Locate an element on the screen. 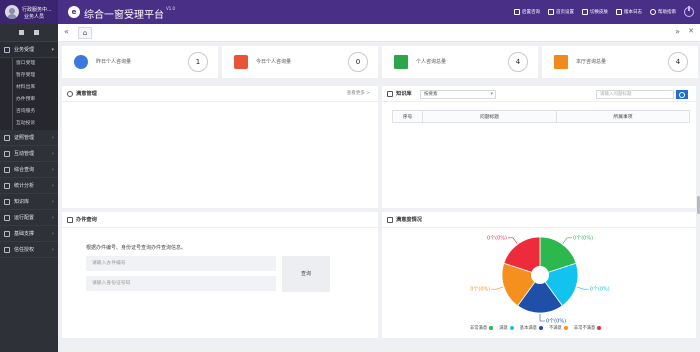 The height and width of the screenshot is (352, 700). tab-home: ⌂ is located at coordinates (85, 33).